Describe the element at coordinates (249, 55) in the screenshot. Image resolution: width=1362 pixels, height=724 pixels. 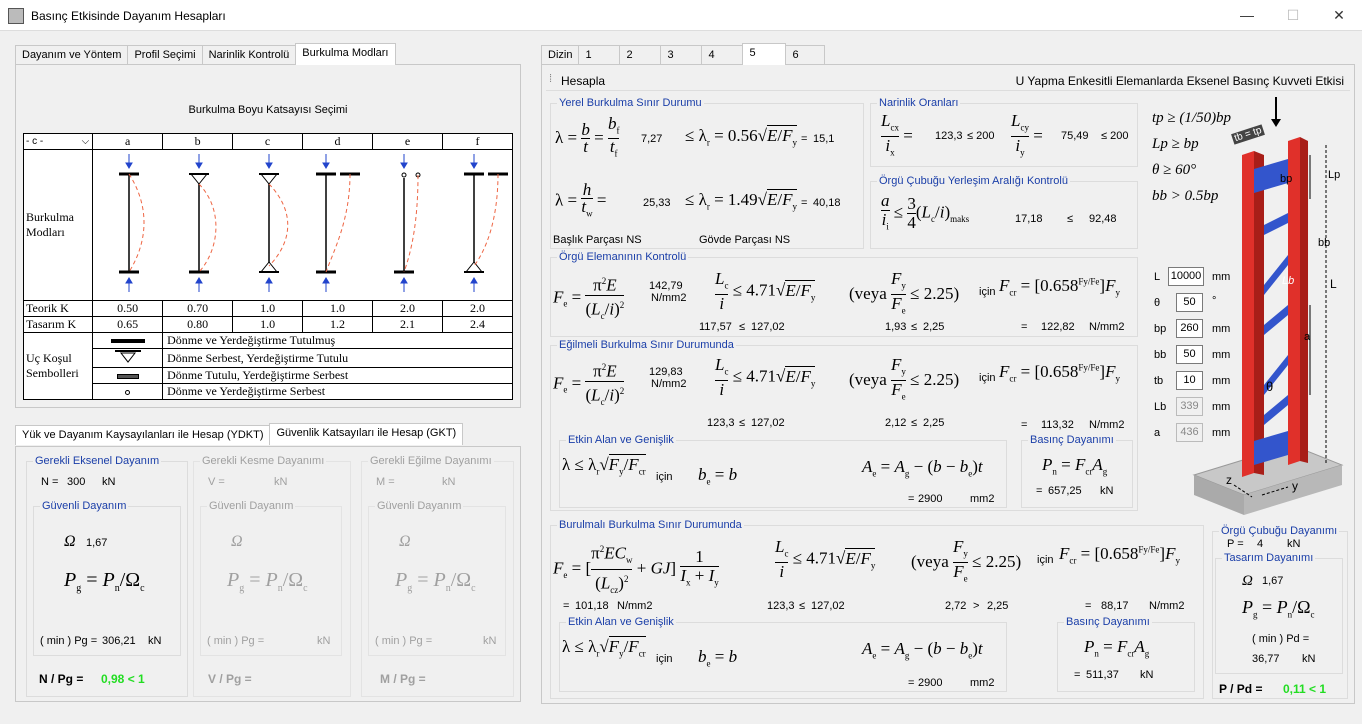
I see `tab-narinlik-kontrolu: Narinlik Kontrolü` at that location.